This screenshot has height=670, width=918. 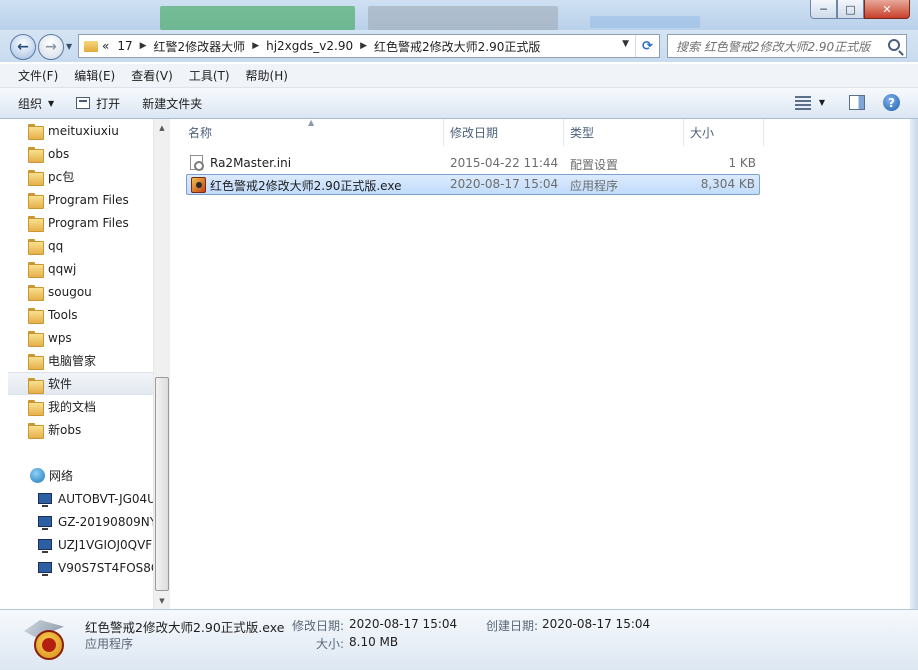 I want to click on forward-button: →, so click(x=51, y=47).